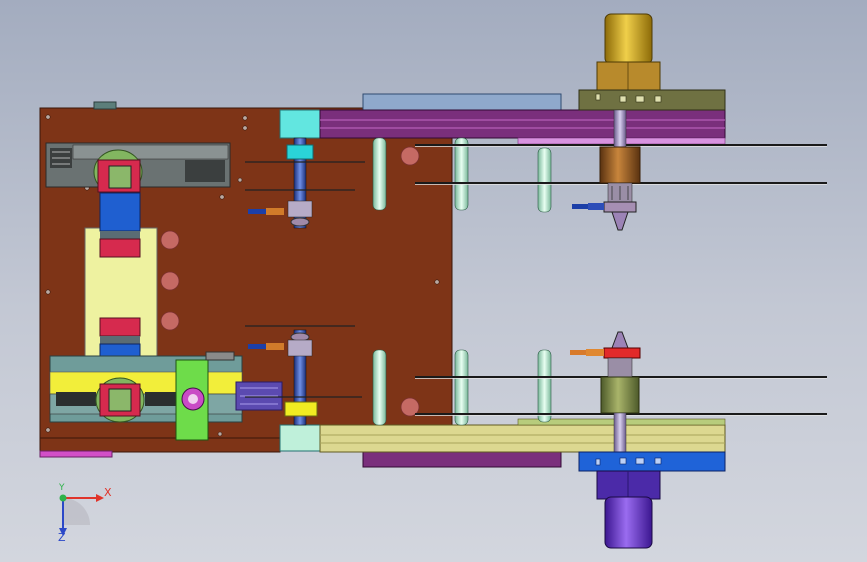 The image size is (867, 562). Describe the element at coordinates (105, 105) in the screenshot. I see `top-handle` at that location.